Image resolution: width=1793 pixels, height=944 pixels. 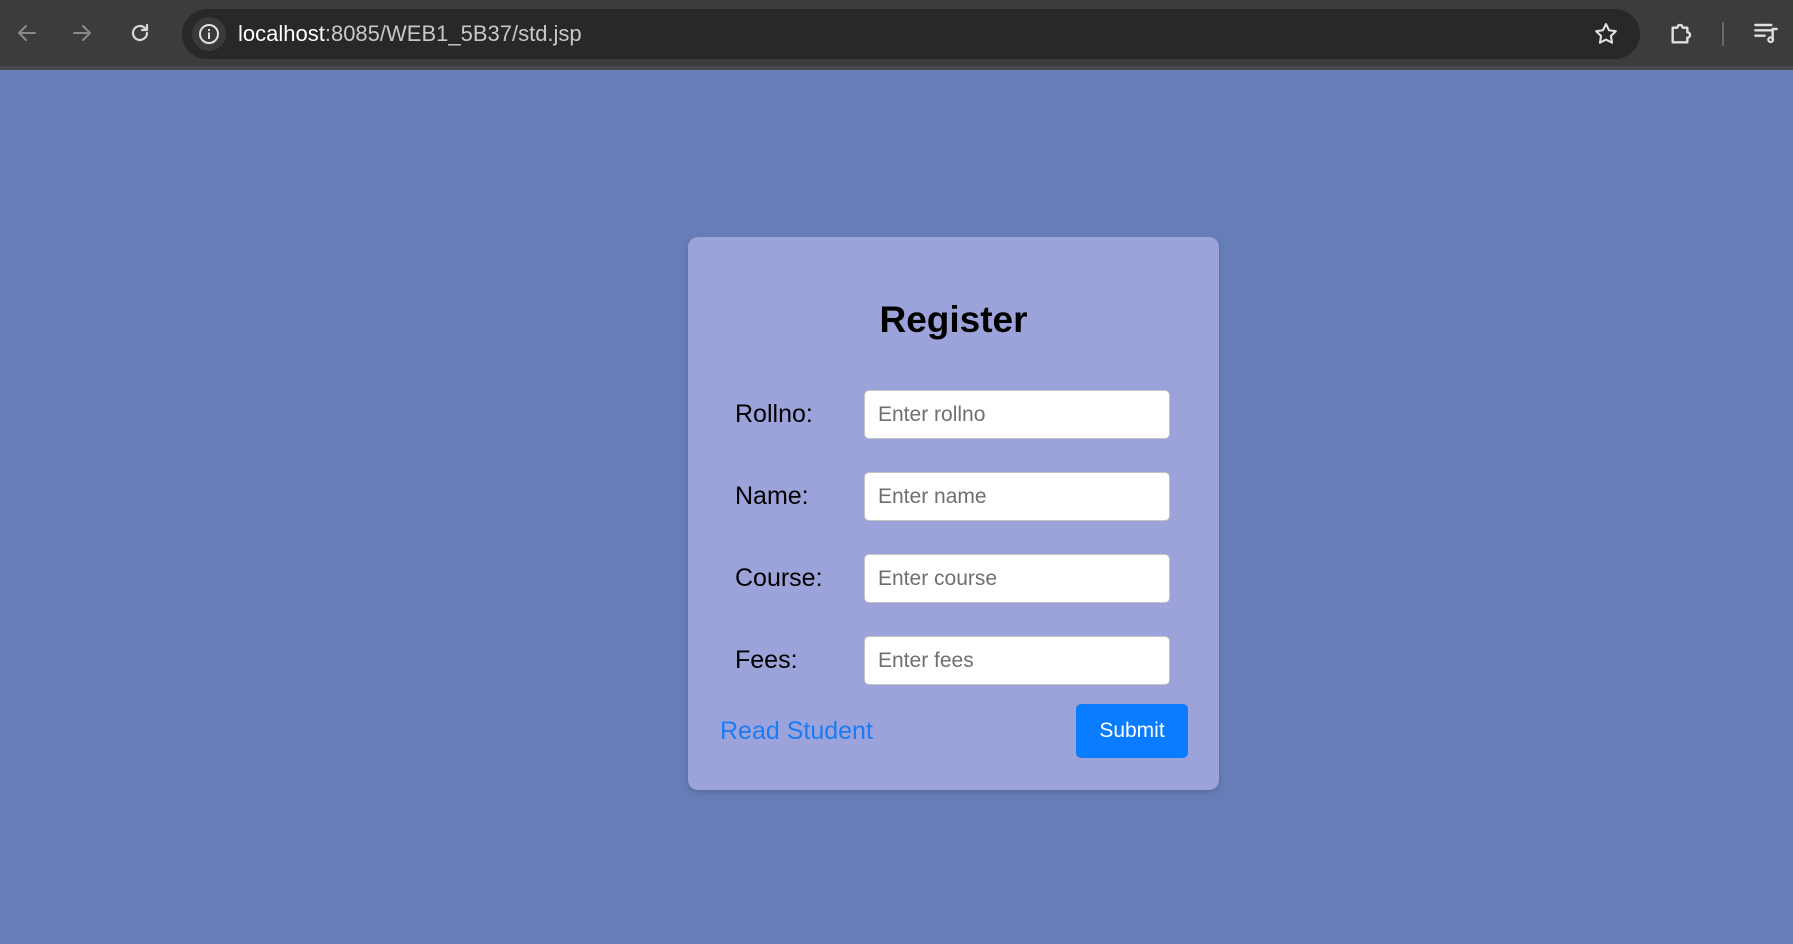 What do you see at coordinates (1132, 731) in the screenshot?
I see `submit-button: Submit` at bounding box center [1132, 731].